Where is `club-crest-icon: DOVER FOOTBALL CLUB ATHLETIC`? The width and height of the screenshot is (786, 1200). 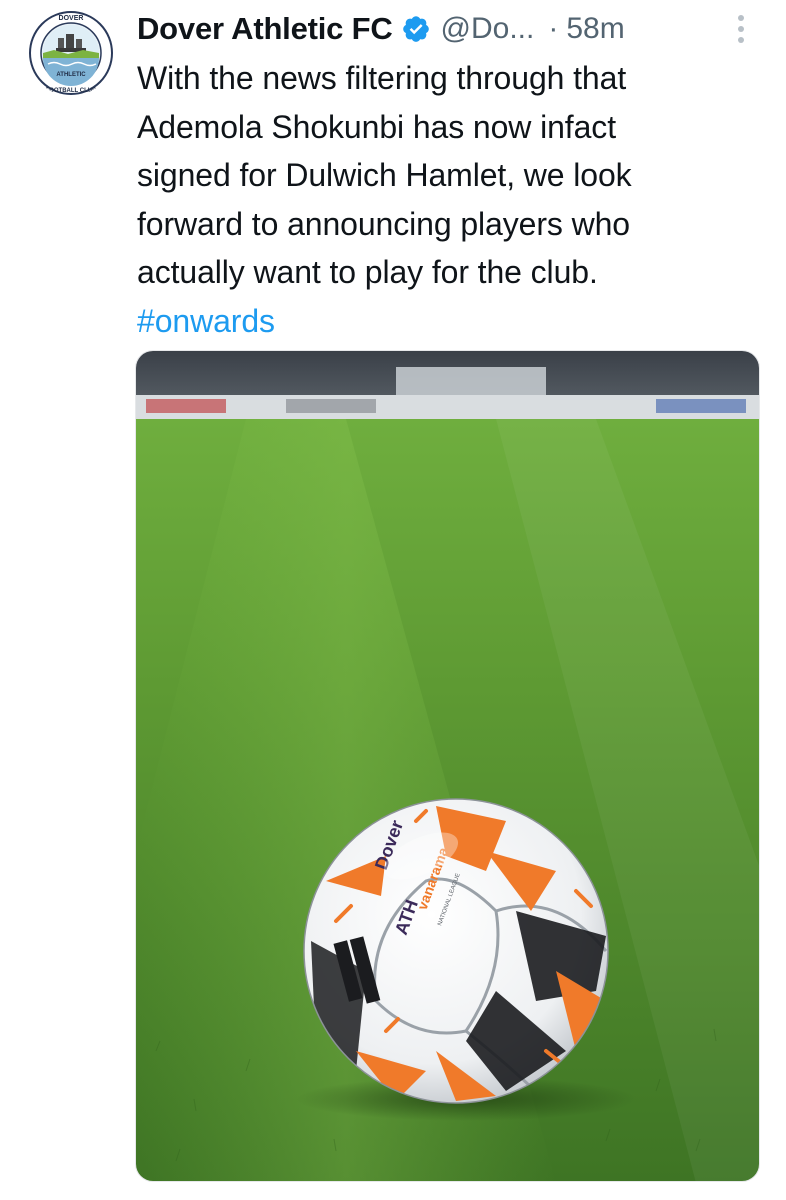
club-crest-icon: DOVER FOOTBALL CLUB ATHLETIC is located at coordinates (71, 53).